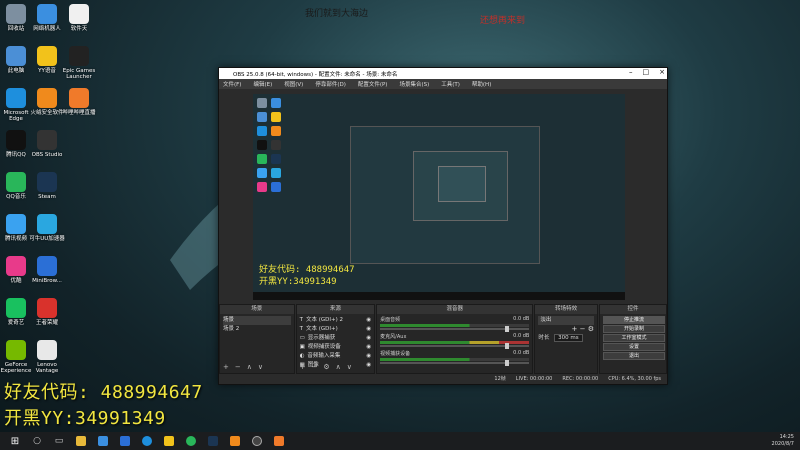  I want to click on wallpaper-text-top-right: 还想再来到, so click(503, 21).